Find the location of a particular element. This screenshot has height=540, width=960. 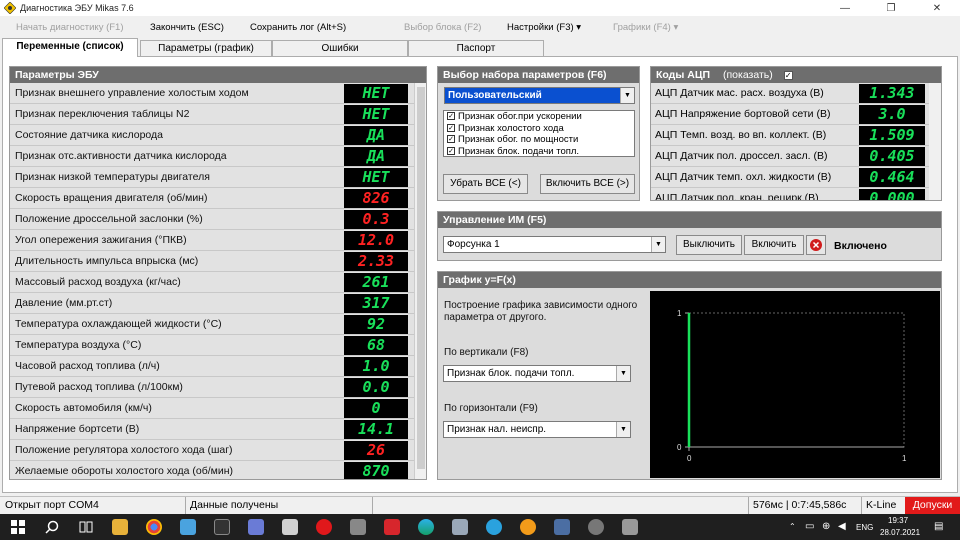

task-view-icon is located at coordinates (86, 527).